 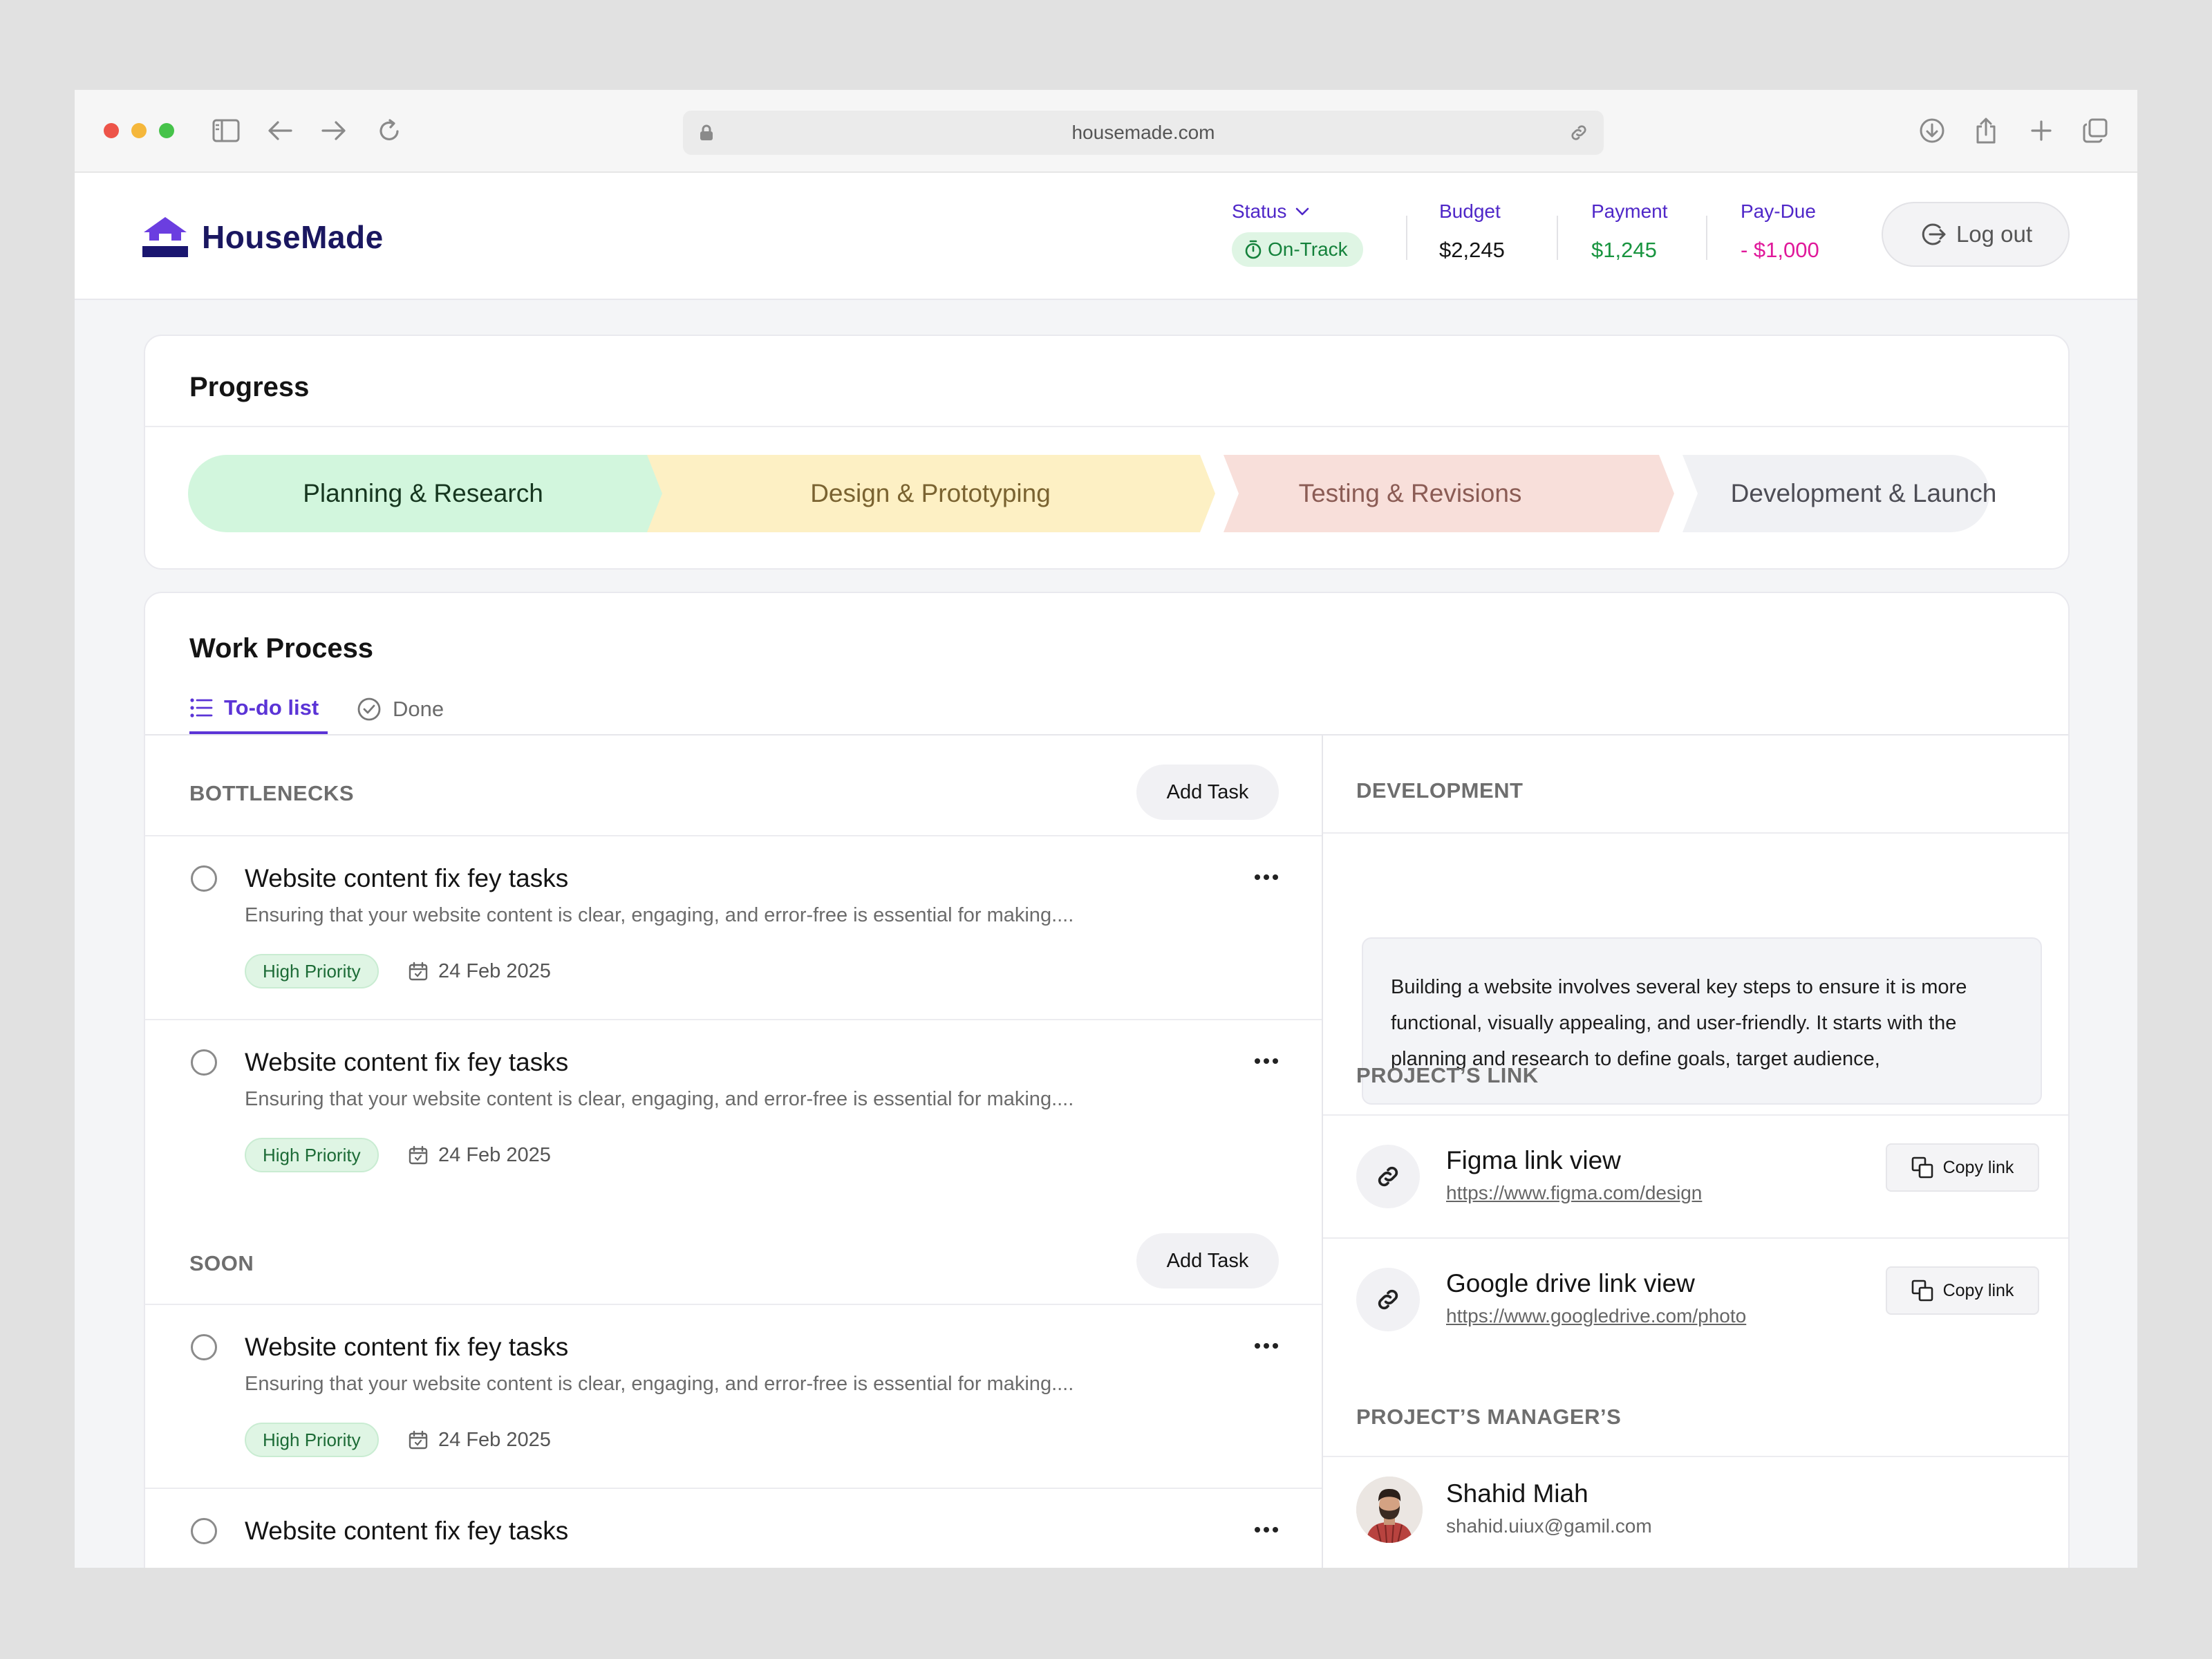 I want to click on new-tab-icon, so click(x=2041, y=131).